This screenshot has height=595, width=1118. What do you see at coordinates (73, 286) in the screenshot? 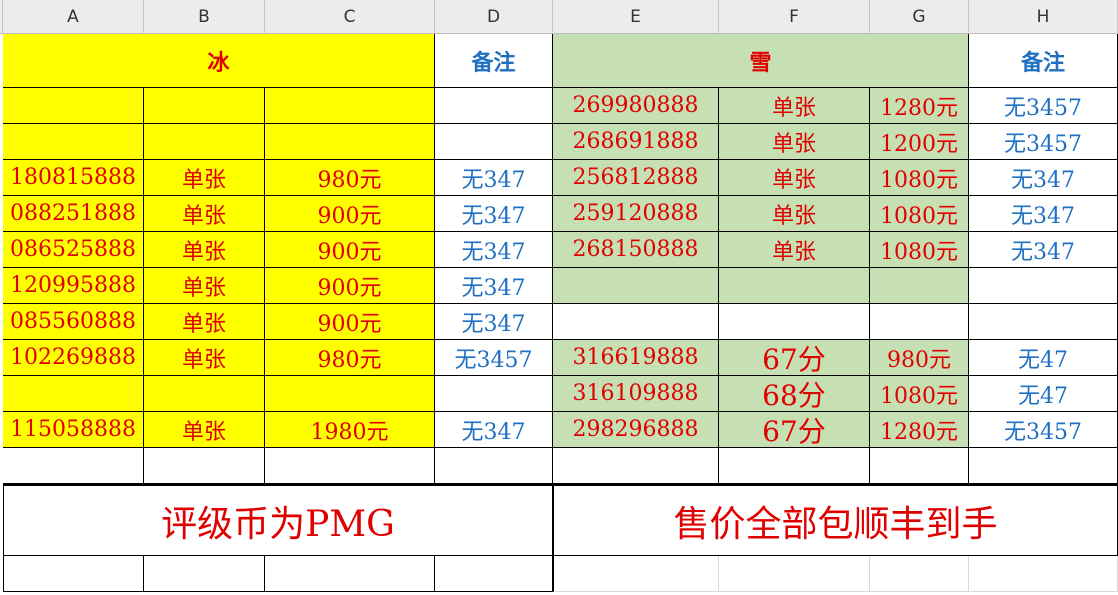
I see `left-number-cell: 120995888` at bounding box center [73, 286].